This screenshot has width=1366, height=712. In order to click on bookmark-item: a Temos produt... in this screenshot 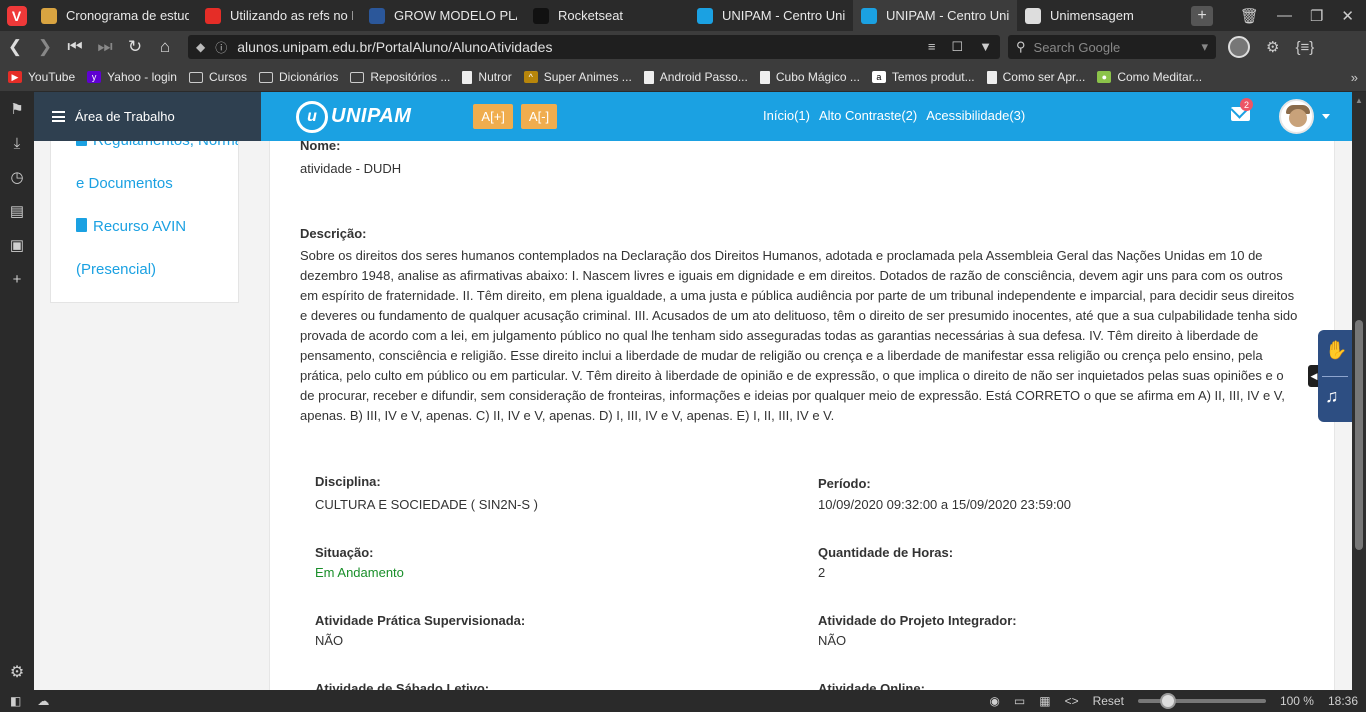, I will do `click(923, 77)`.